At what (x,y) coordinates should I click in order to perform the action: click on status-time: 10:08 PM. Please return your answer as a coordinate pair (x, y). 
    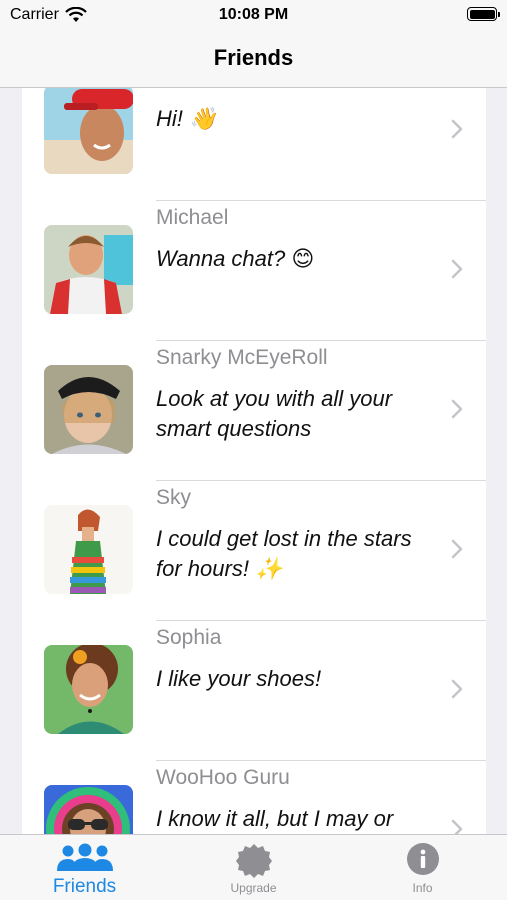
    Looking at the image, I should click on (253, 14).